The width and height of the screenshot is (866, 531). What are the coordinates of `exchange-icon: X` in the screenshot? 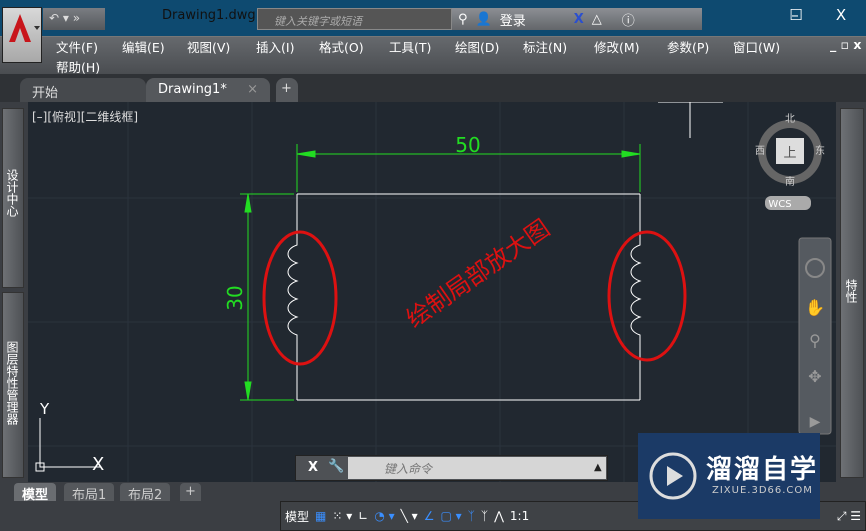 It's located at (579, 19).